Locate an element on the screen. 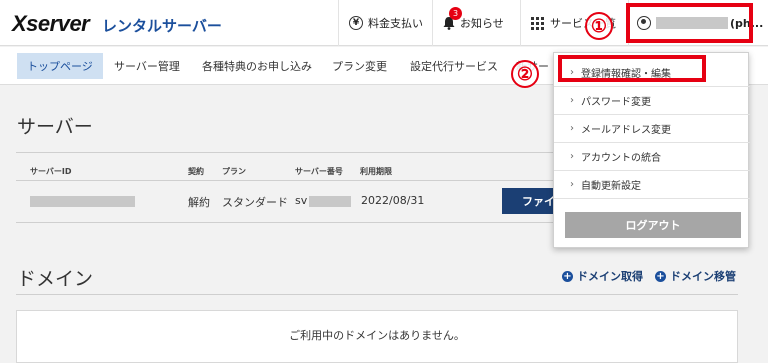 This screenshot has height=363, width=768. menu-item-email: › メールアドレス変更 is located at coordinates (652, 129).